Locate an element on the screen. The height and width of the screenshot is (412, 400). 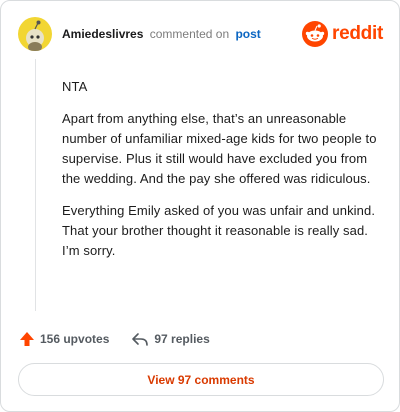
upvote-button: 156 upvotes is located at coordinates (64, 339).